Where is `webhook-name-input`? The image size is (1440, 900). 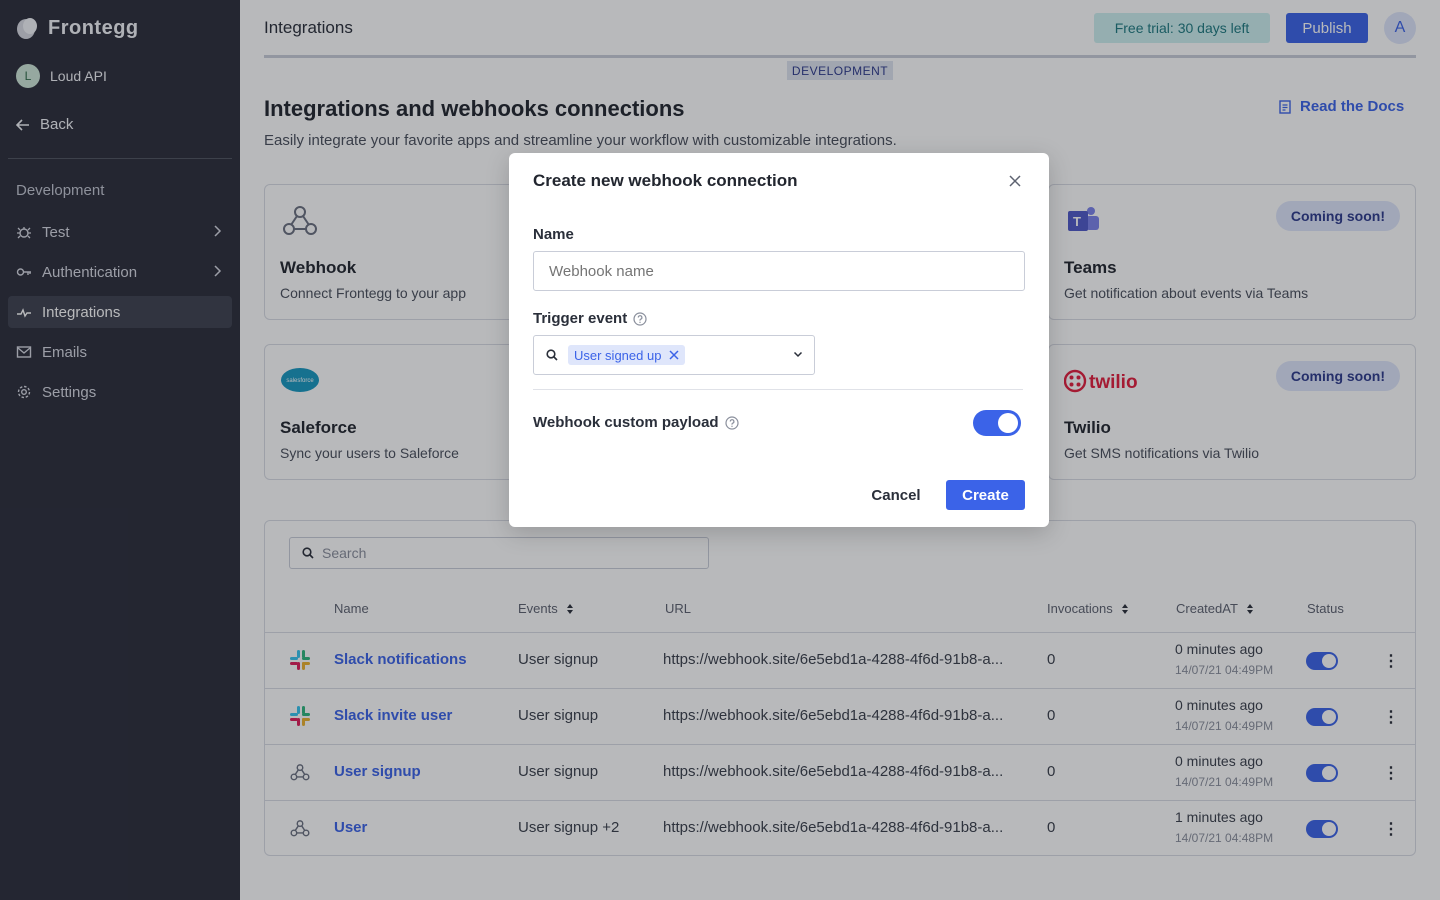 webhook-name-input is located at coordinates (779, 271).